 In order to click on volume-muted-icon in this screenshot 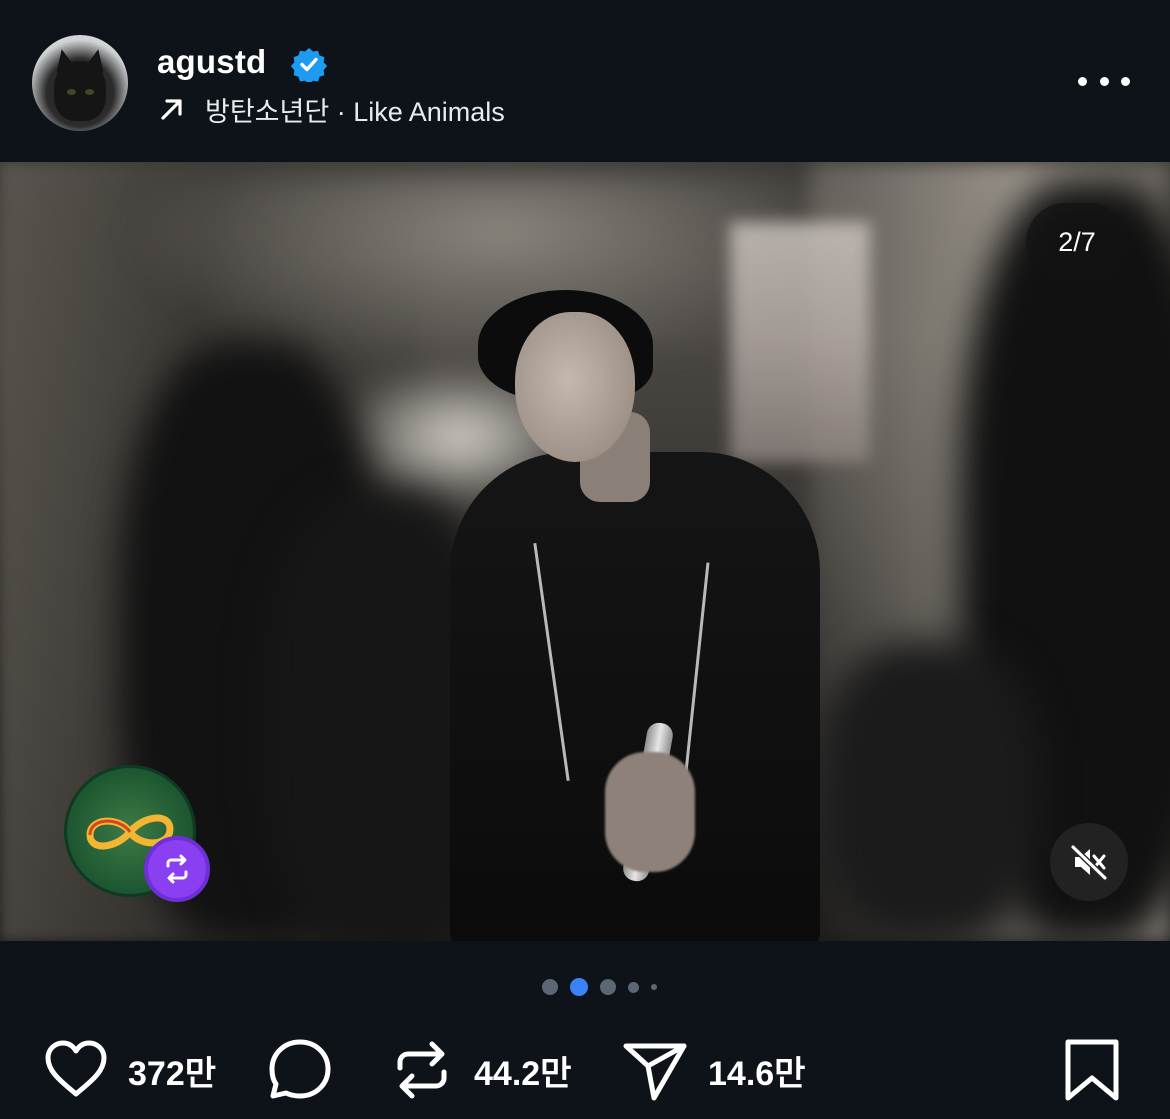, I will do `click(1089, 862)`.